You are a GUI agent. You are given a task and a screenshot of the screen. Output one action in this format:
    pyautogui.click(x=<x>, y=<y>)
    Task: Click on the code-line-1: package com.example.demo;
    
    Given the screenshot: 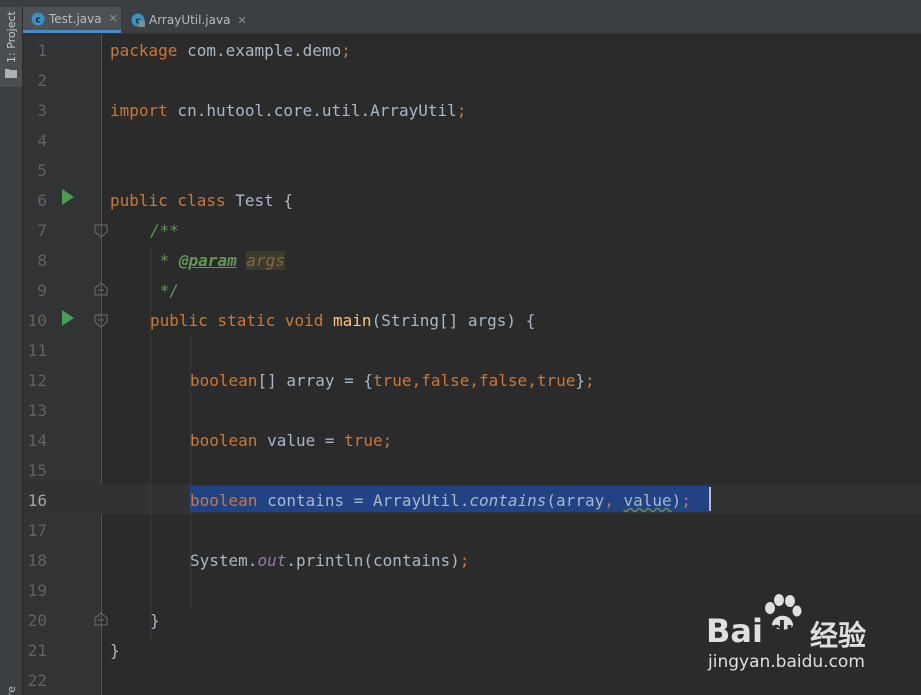 What is the action you would take?
    pyautogui.click(x=230, y=51)
    